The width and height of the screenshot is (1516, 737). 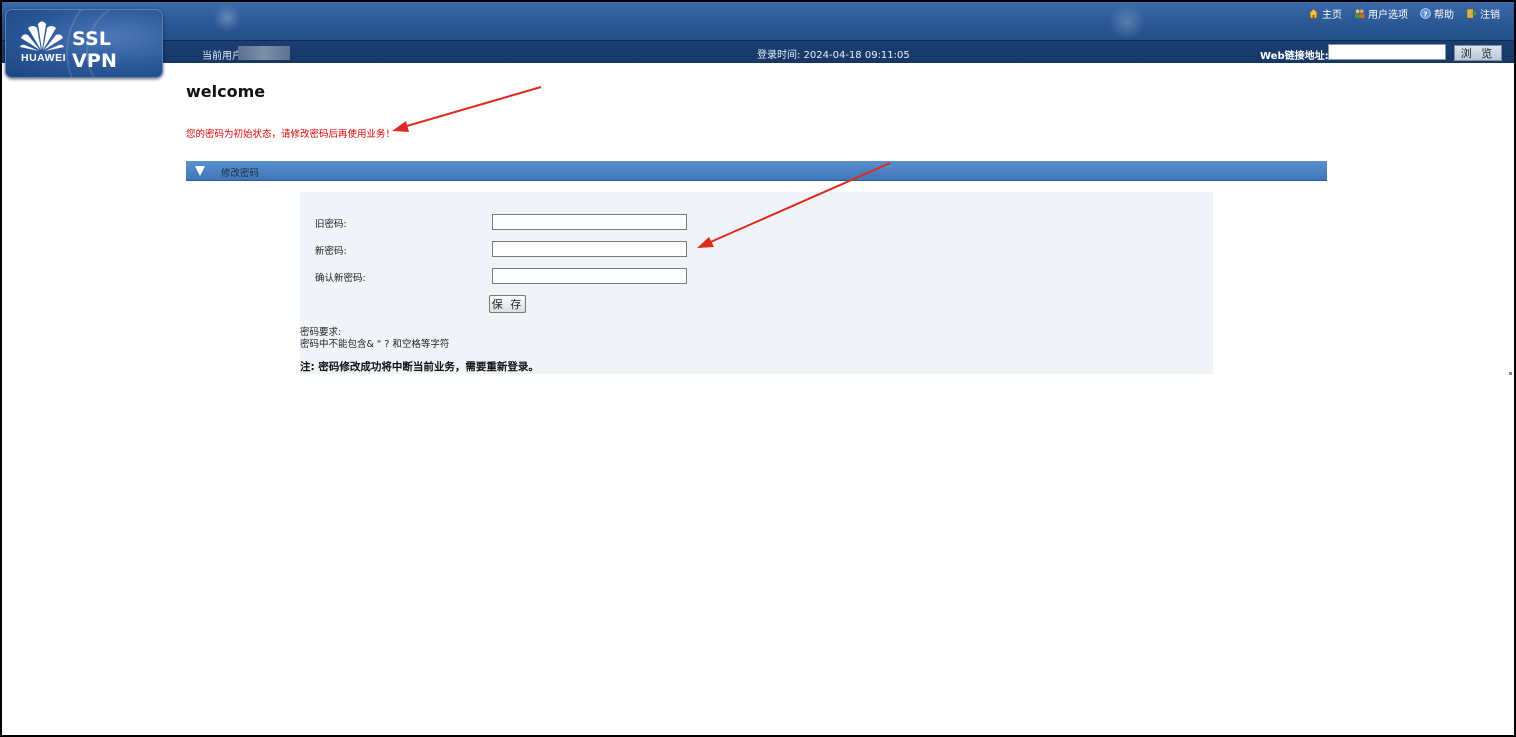 I want to click on user-options-link: 用户选项, so click(x=1381, y=13).